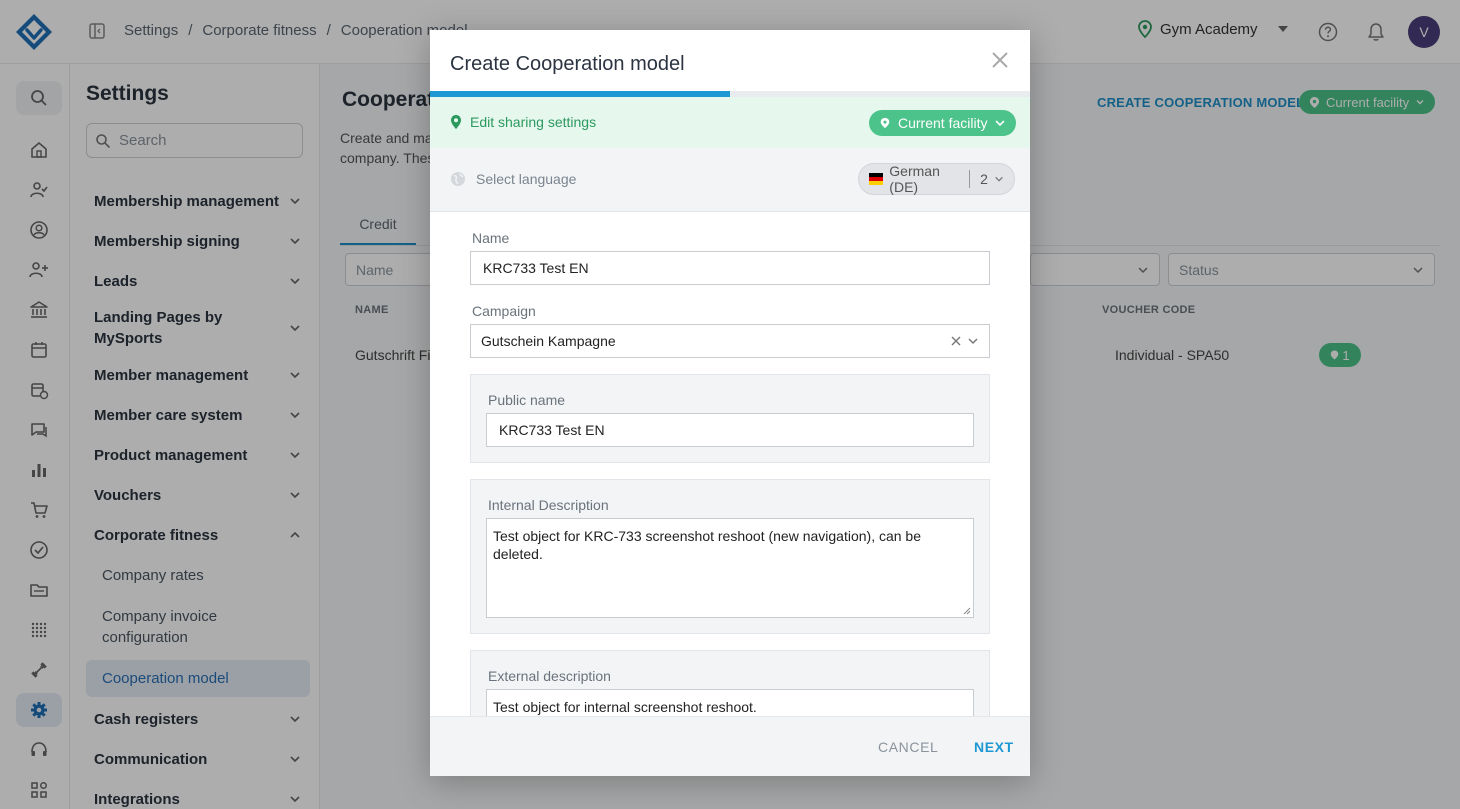 The width and height of the screenshot is (1460, 809). Describe the element at coordinates (491, 238) in the screenshot. I see `name-field-label: Name` at that location.